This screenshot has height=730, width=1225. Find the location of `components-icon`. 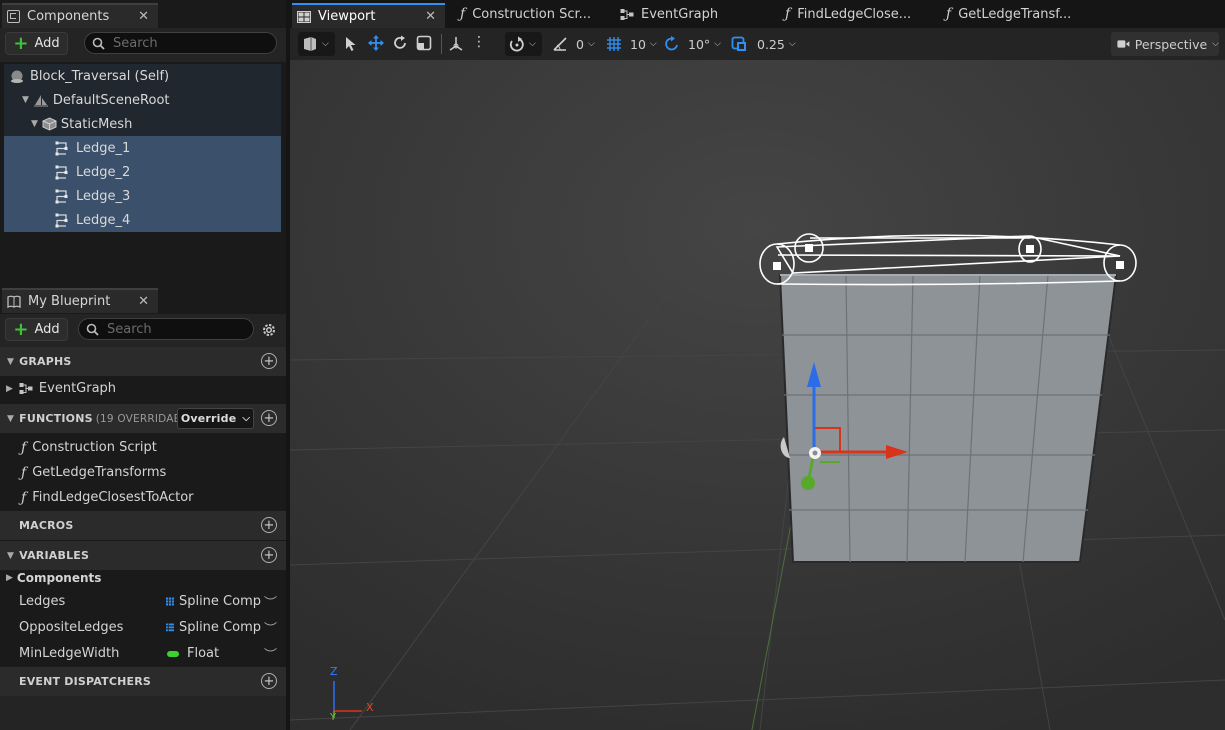

components-icon is located at coordinates (13, 16).